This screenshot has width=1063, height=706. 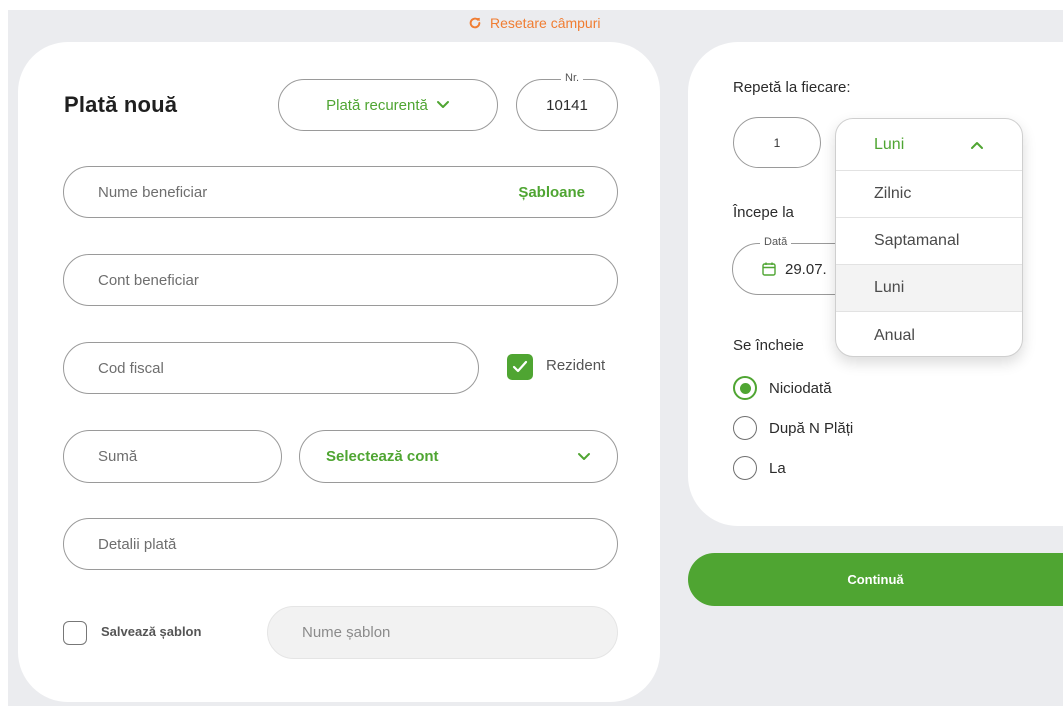 What do you see at coordinates (340, 192) in the screenshot?
I see `beneficiary-name-field: Nume beneficiar Șabloane` at bounding box center [340, 192].